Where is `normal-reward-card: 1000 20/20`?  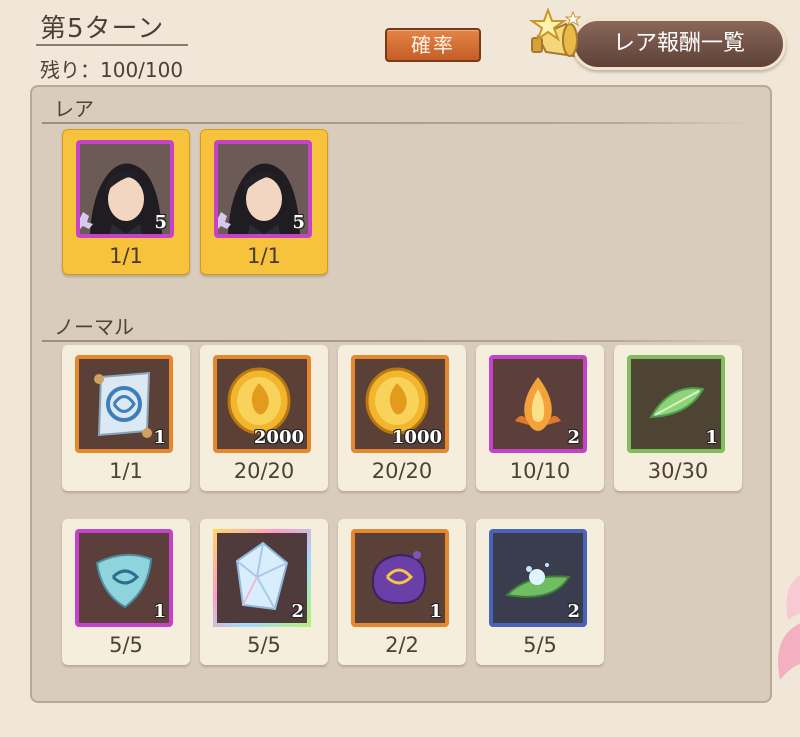 normal-reward-card: 1000 20/20 is located at coordinates (402, 418).